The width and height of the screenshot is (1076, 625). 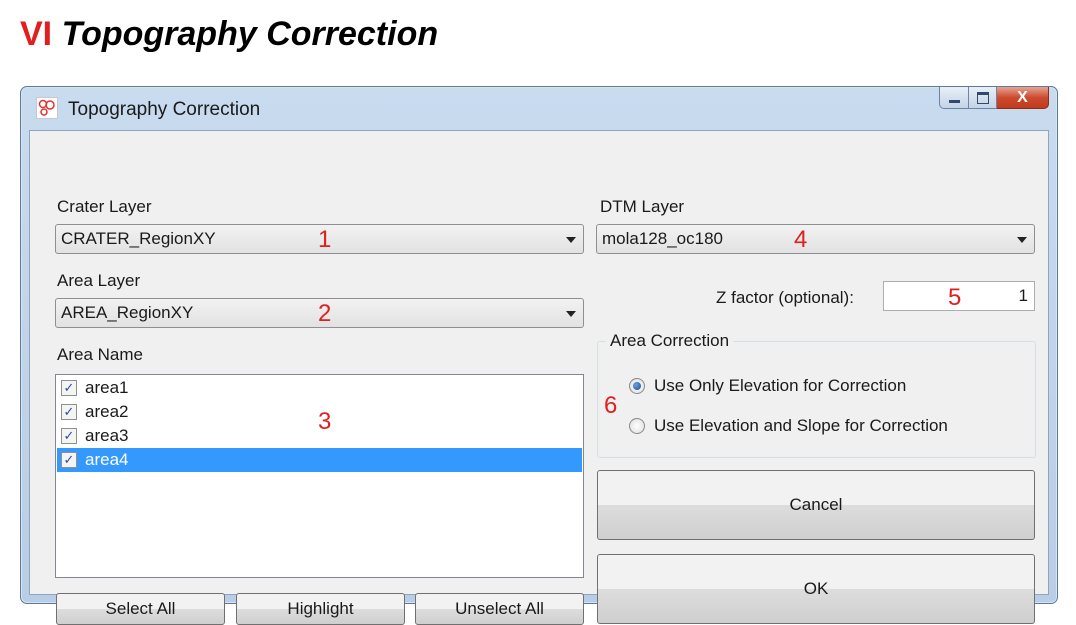 I want to click on minimize-button, so click(x=954, y=98).